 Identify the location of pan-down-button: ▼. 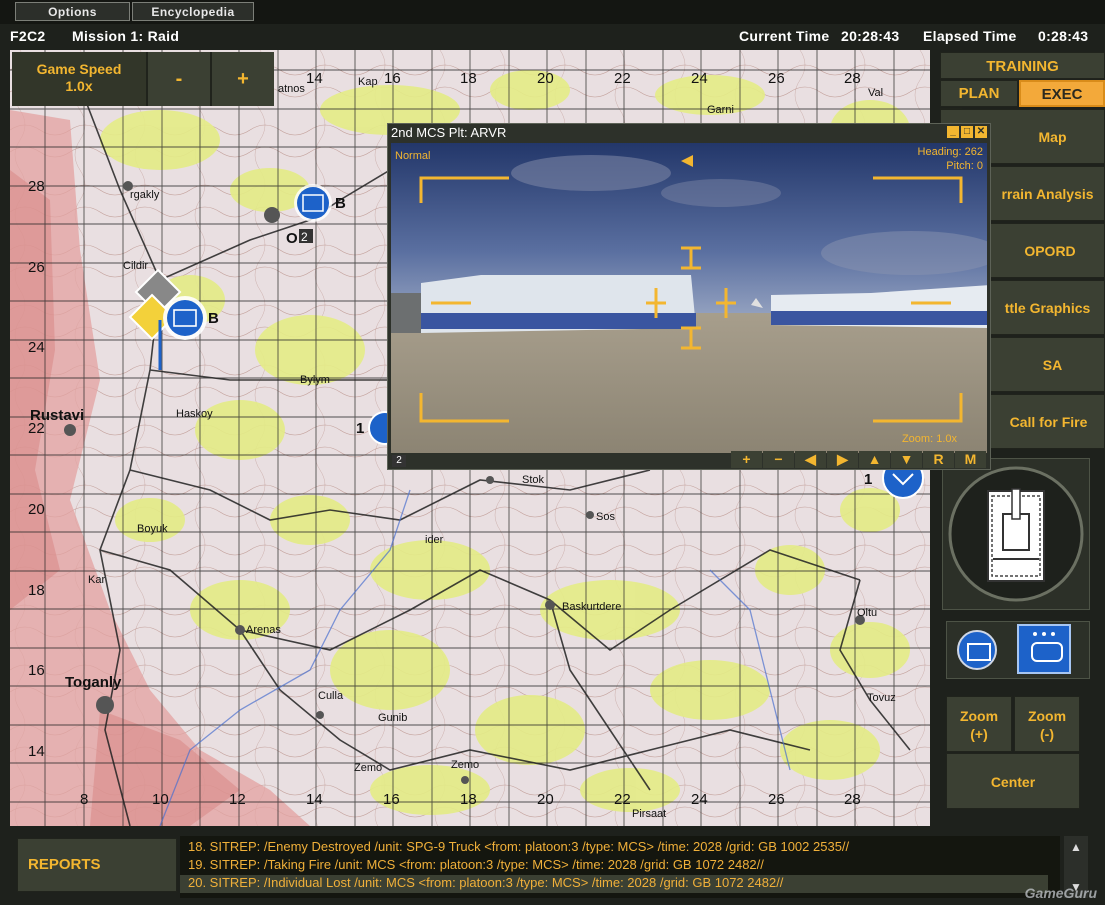
(906, 459).